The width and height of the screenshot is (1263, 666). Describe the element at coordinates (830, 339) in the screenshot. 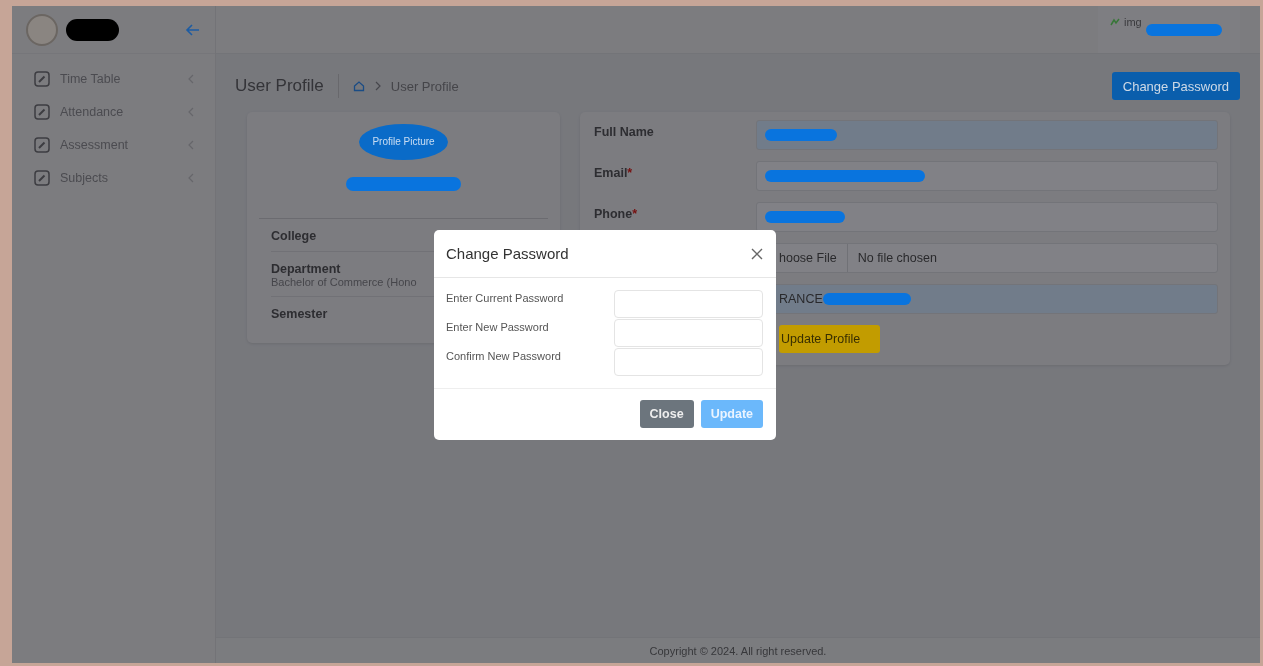

I see `update-profile-button: Update Profile` at that location.